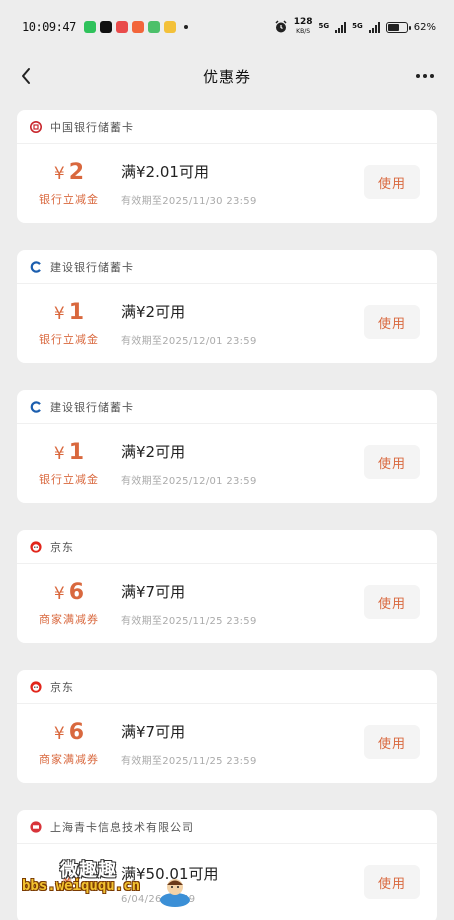 Image resolution: width=454 pixels, height=920 pixels. What do you see at coordinates (227, 882) in the screenshot?
I see `coupon-body: ¥ 满¥50.01可用 6/04/26 23:59 使用` at bounding box center [227, 882].